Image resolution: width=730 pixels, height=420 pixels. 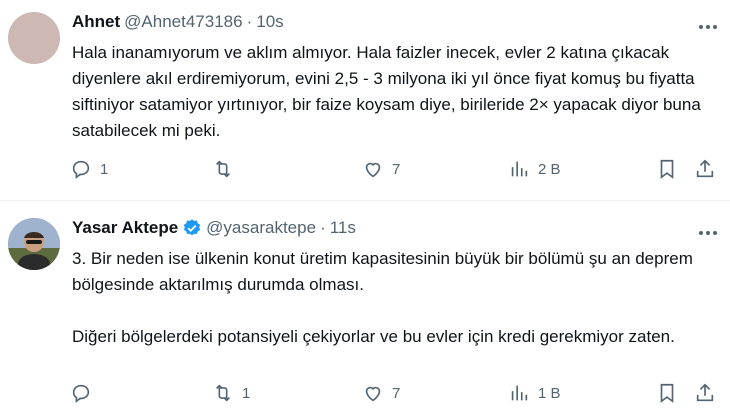 I want to click on retweet-button: 1, so click(x=231, y=393).